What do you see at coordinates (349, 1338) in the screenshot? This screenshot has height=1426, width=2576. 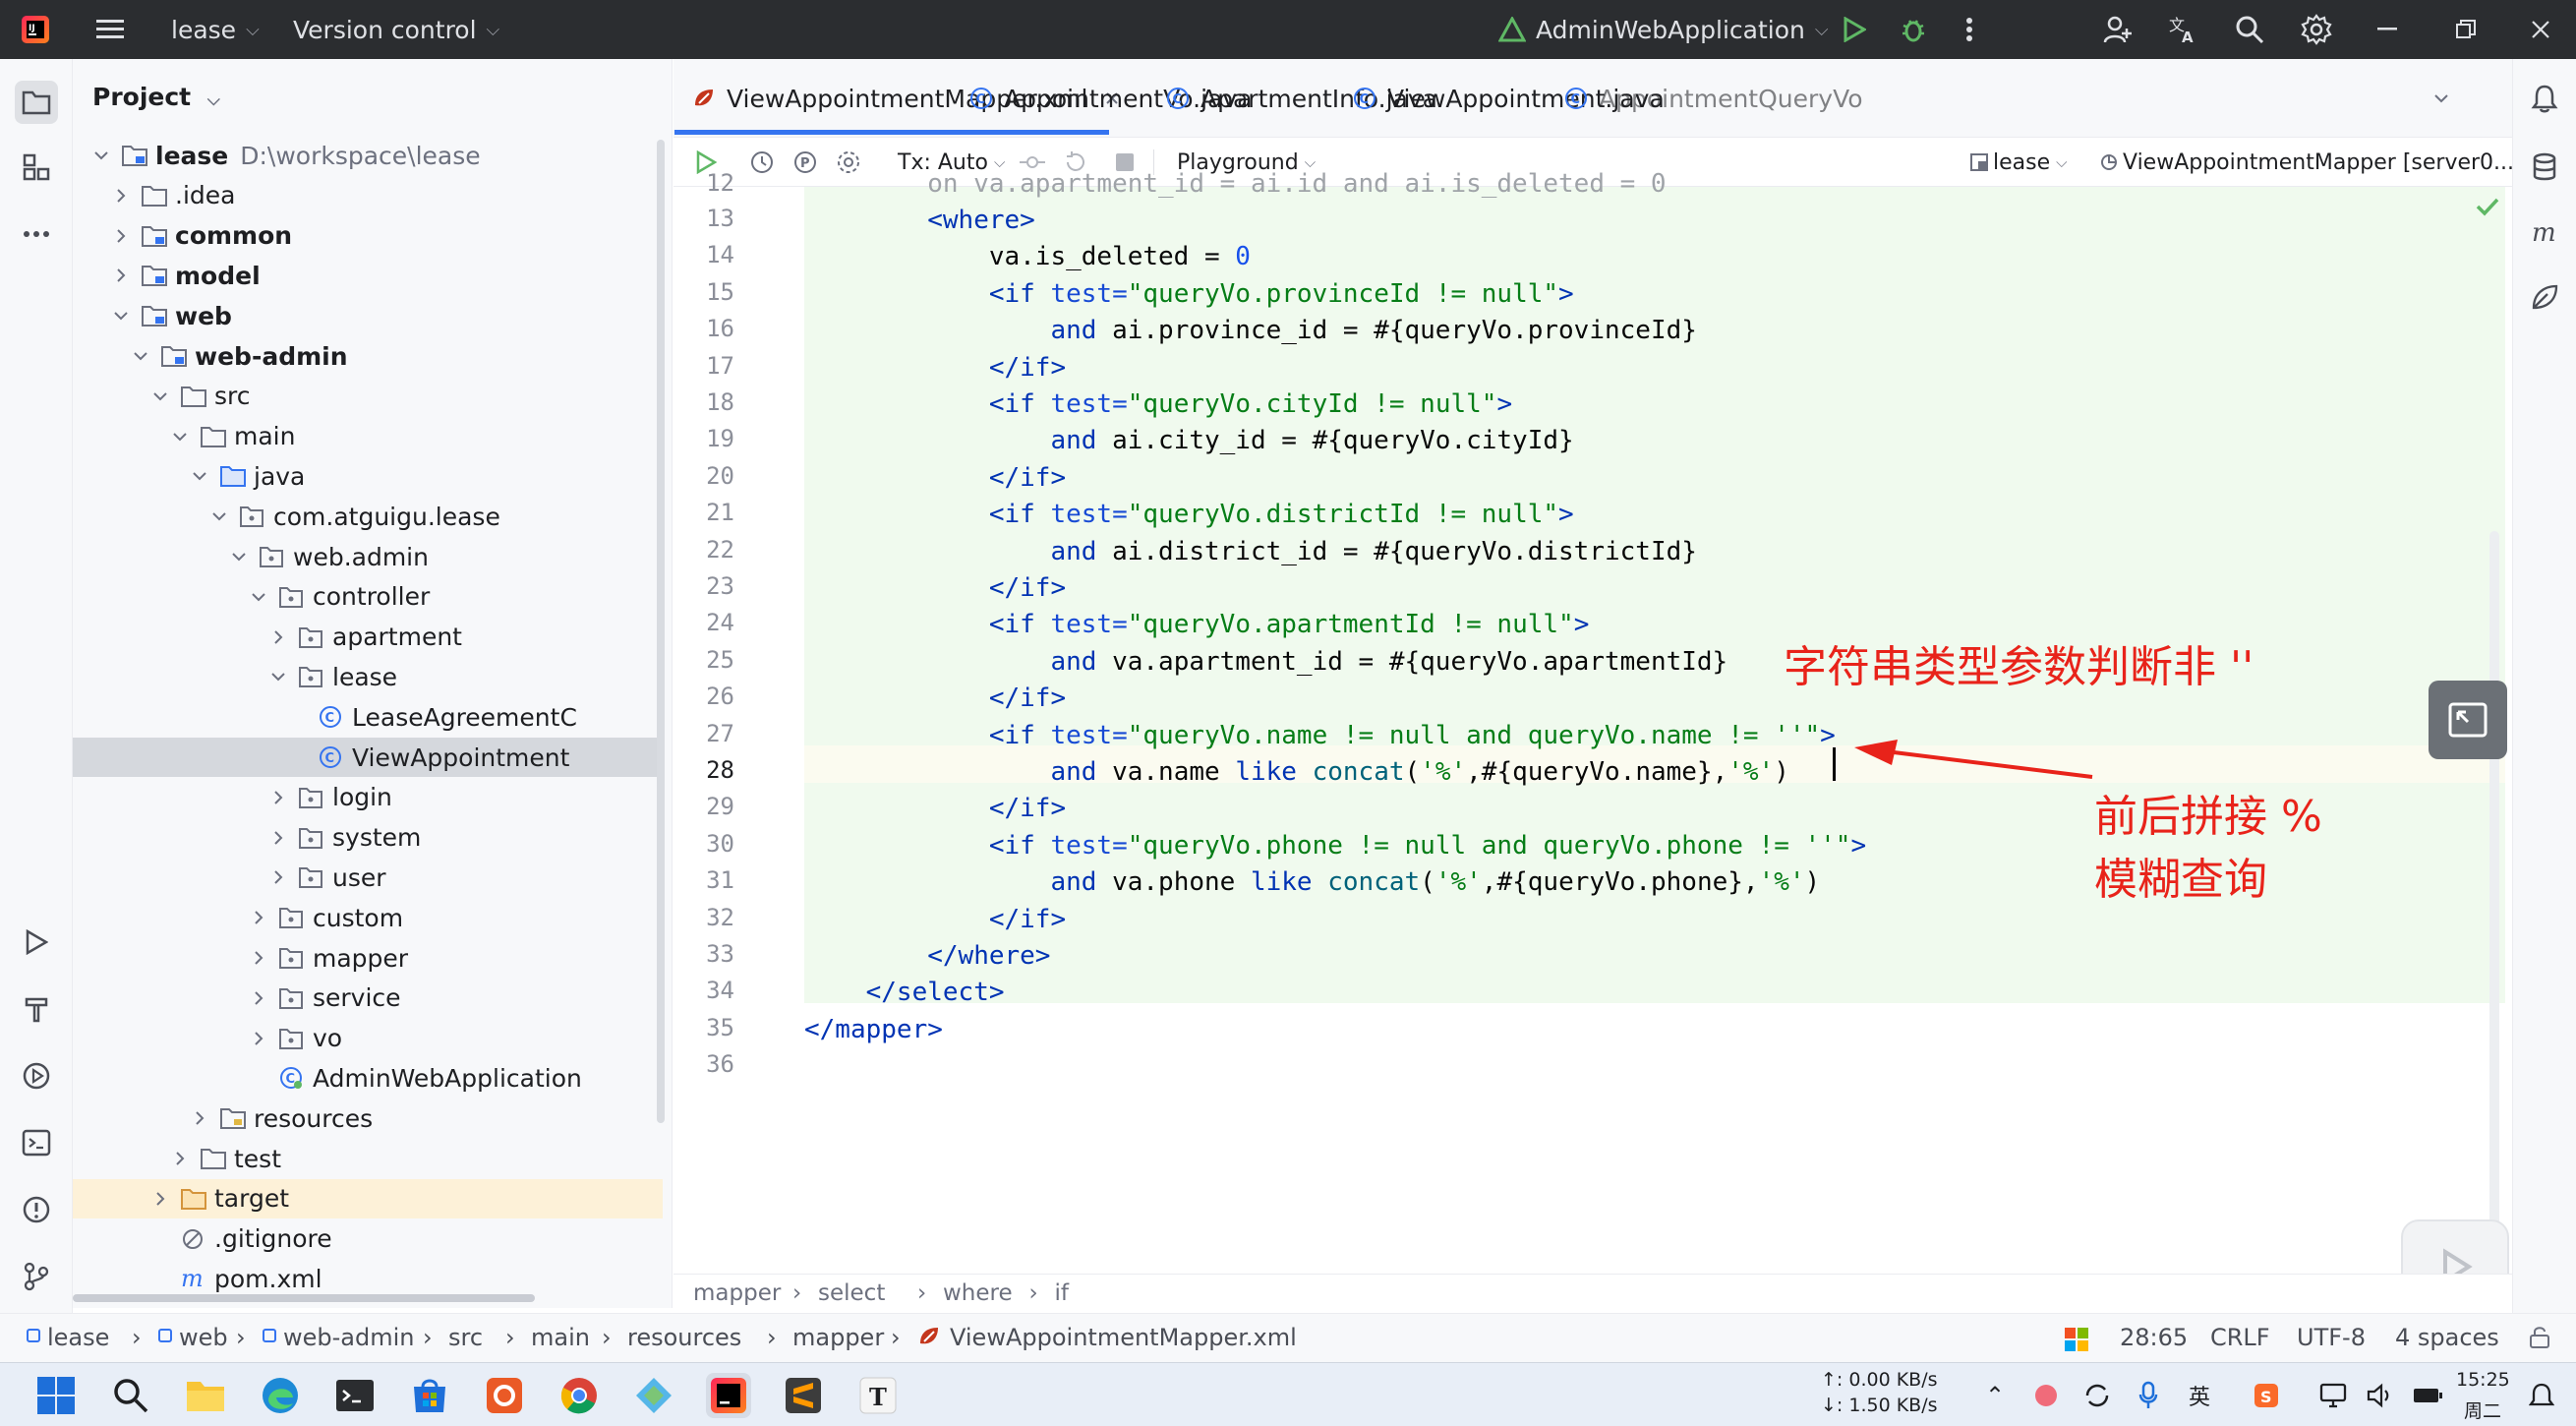 I see `status-path-item: web-admin` at bounding box center [349, 1338].